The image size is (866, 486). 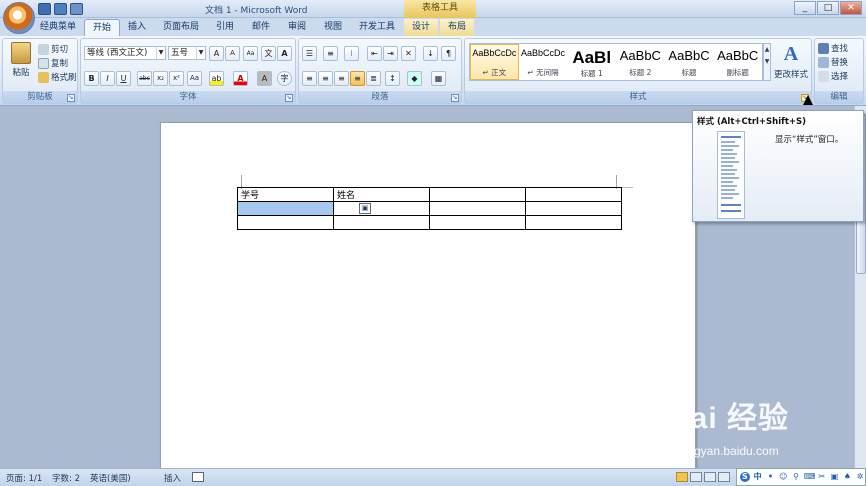 What do you see at coordinates (357, 78) in the screenshot?
I see `justify-icon: ≡` at bounding box center [357, 78].